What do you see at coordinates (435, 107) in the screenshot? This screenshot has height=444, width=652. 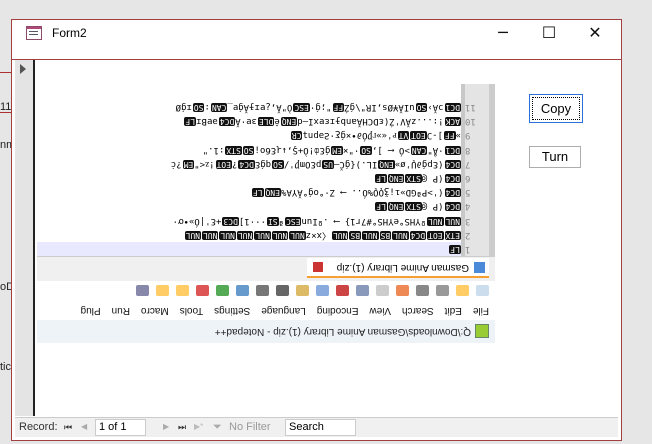 I see `text-segment: ɔĂ›` at bounding box center [435, 107].